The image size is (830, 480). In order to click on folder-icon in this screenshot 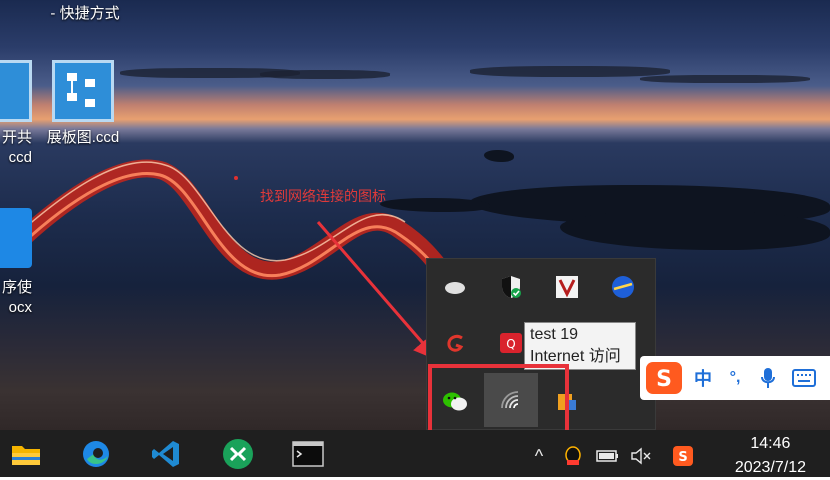, I will do `click(26, 455)`.